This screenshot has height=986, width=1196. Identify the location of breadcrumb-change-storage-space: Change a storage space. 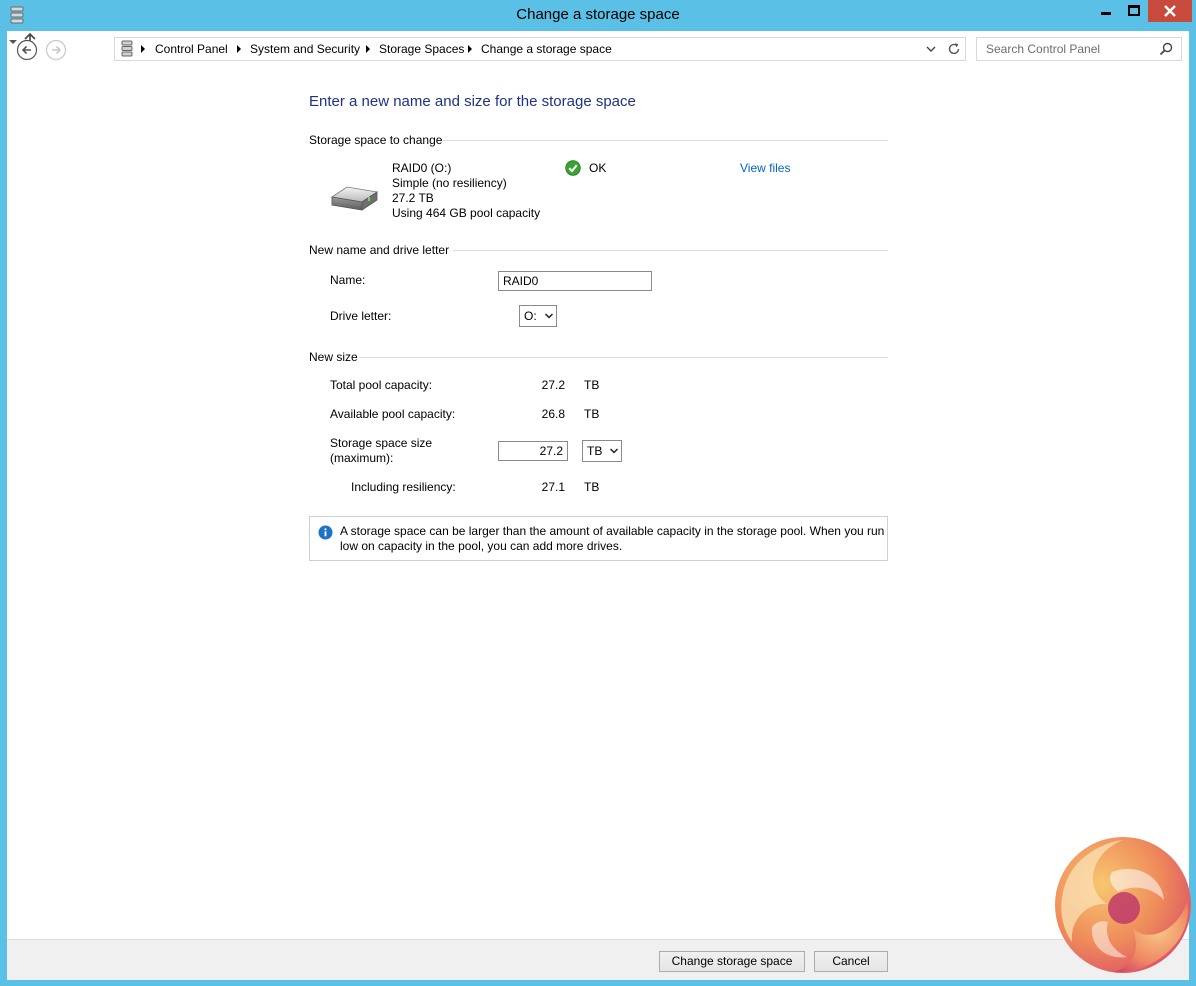
(546, 49).